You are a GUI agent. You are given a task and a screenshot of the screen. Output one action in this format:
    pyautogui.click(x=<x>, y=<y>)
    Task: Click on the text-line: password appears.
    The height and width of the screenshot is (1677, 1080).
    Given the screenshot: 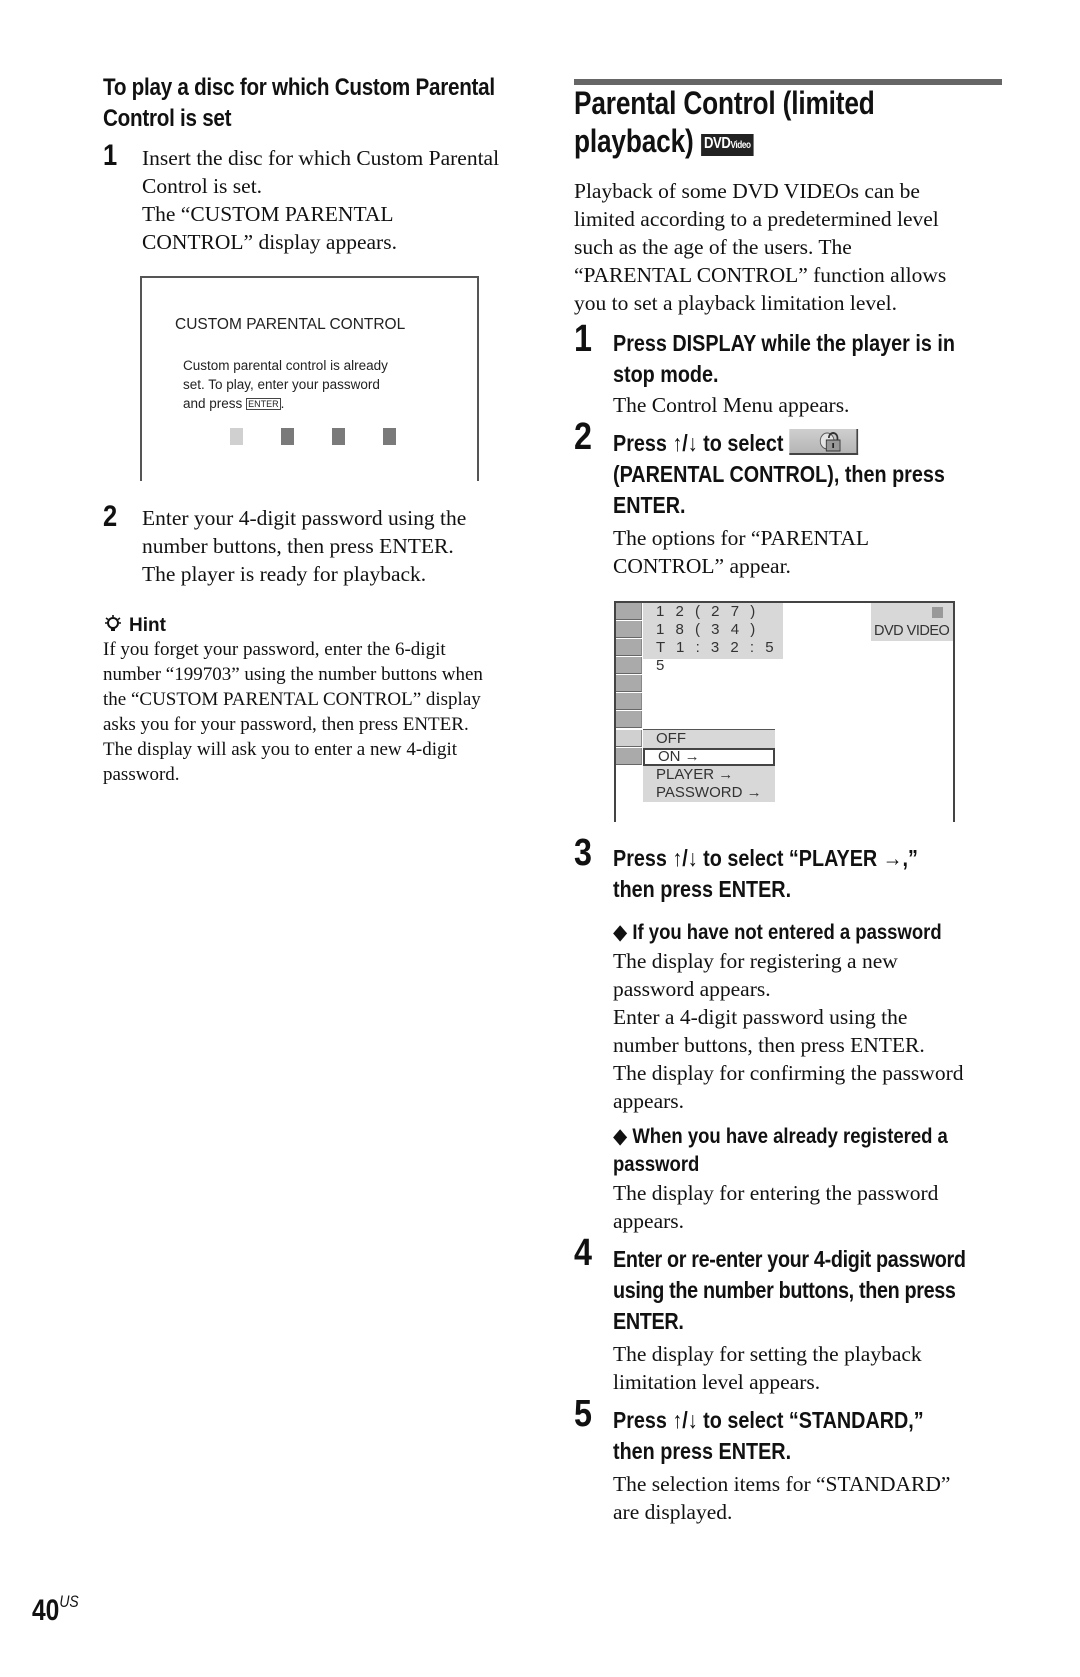 What is the action you would take?
    pyautogui.click(x=692, y=989)
    